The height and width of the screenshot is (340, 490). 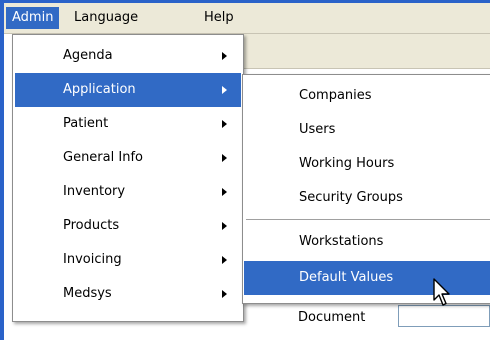 I want to click on submenu-item-label: Default Values, so click(x=346, y=277).